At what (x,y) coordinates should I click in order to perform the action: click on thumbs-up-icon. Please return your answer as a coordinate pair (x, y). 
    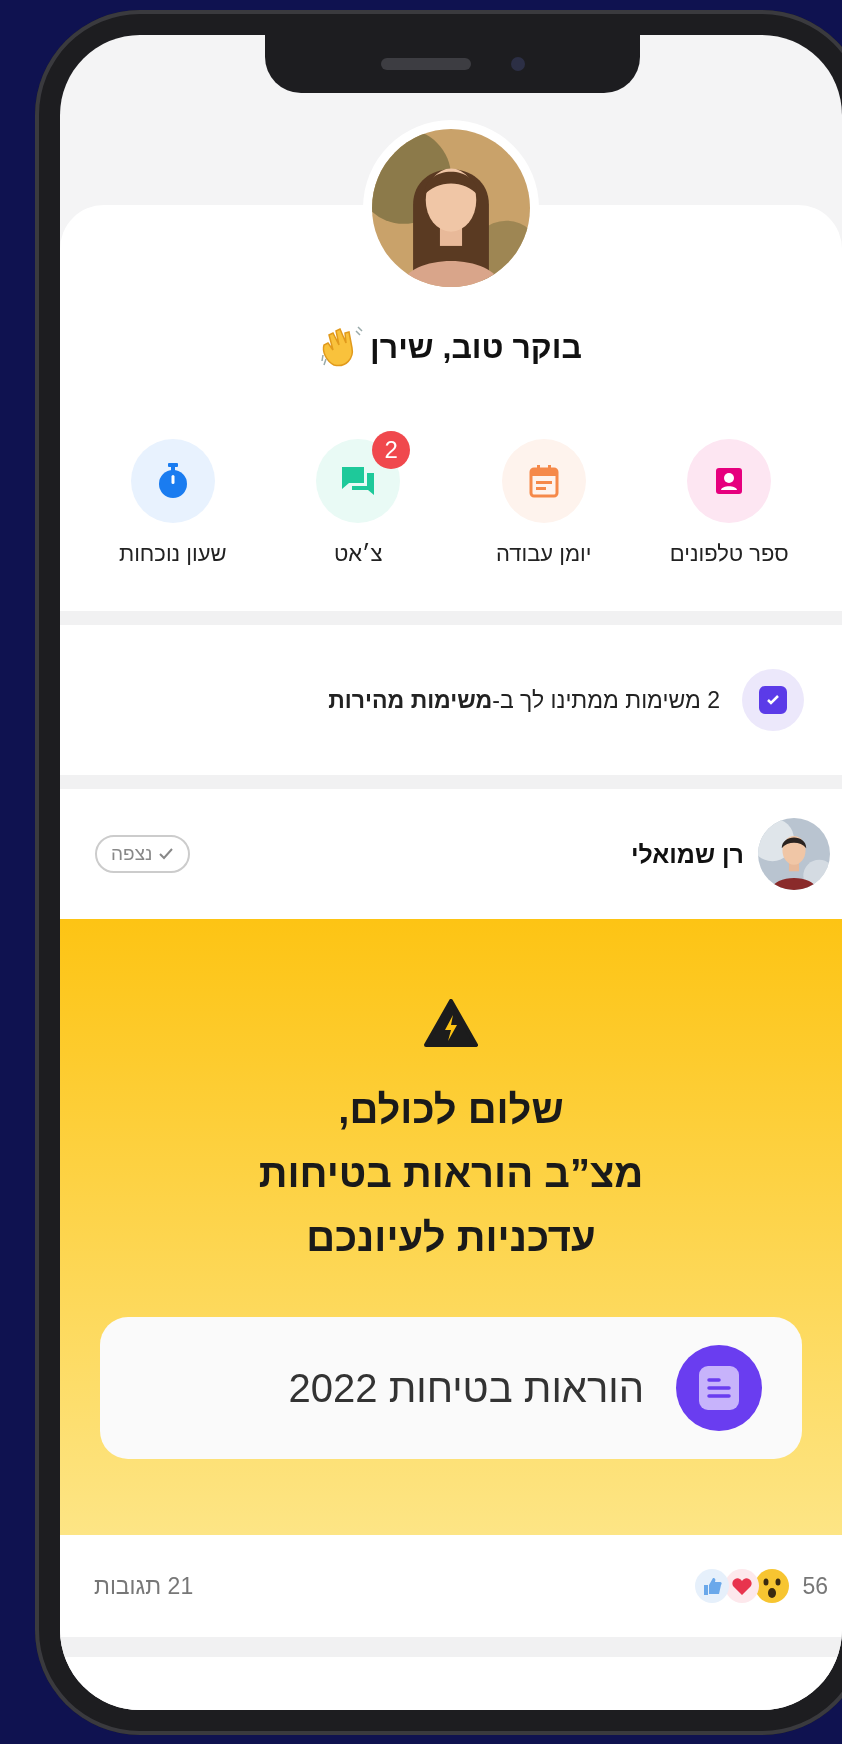
    Looking at the image, I should click on (712, 1586).